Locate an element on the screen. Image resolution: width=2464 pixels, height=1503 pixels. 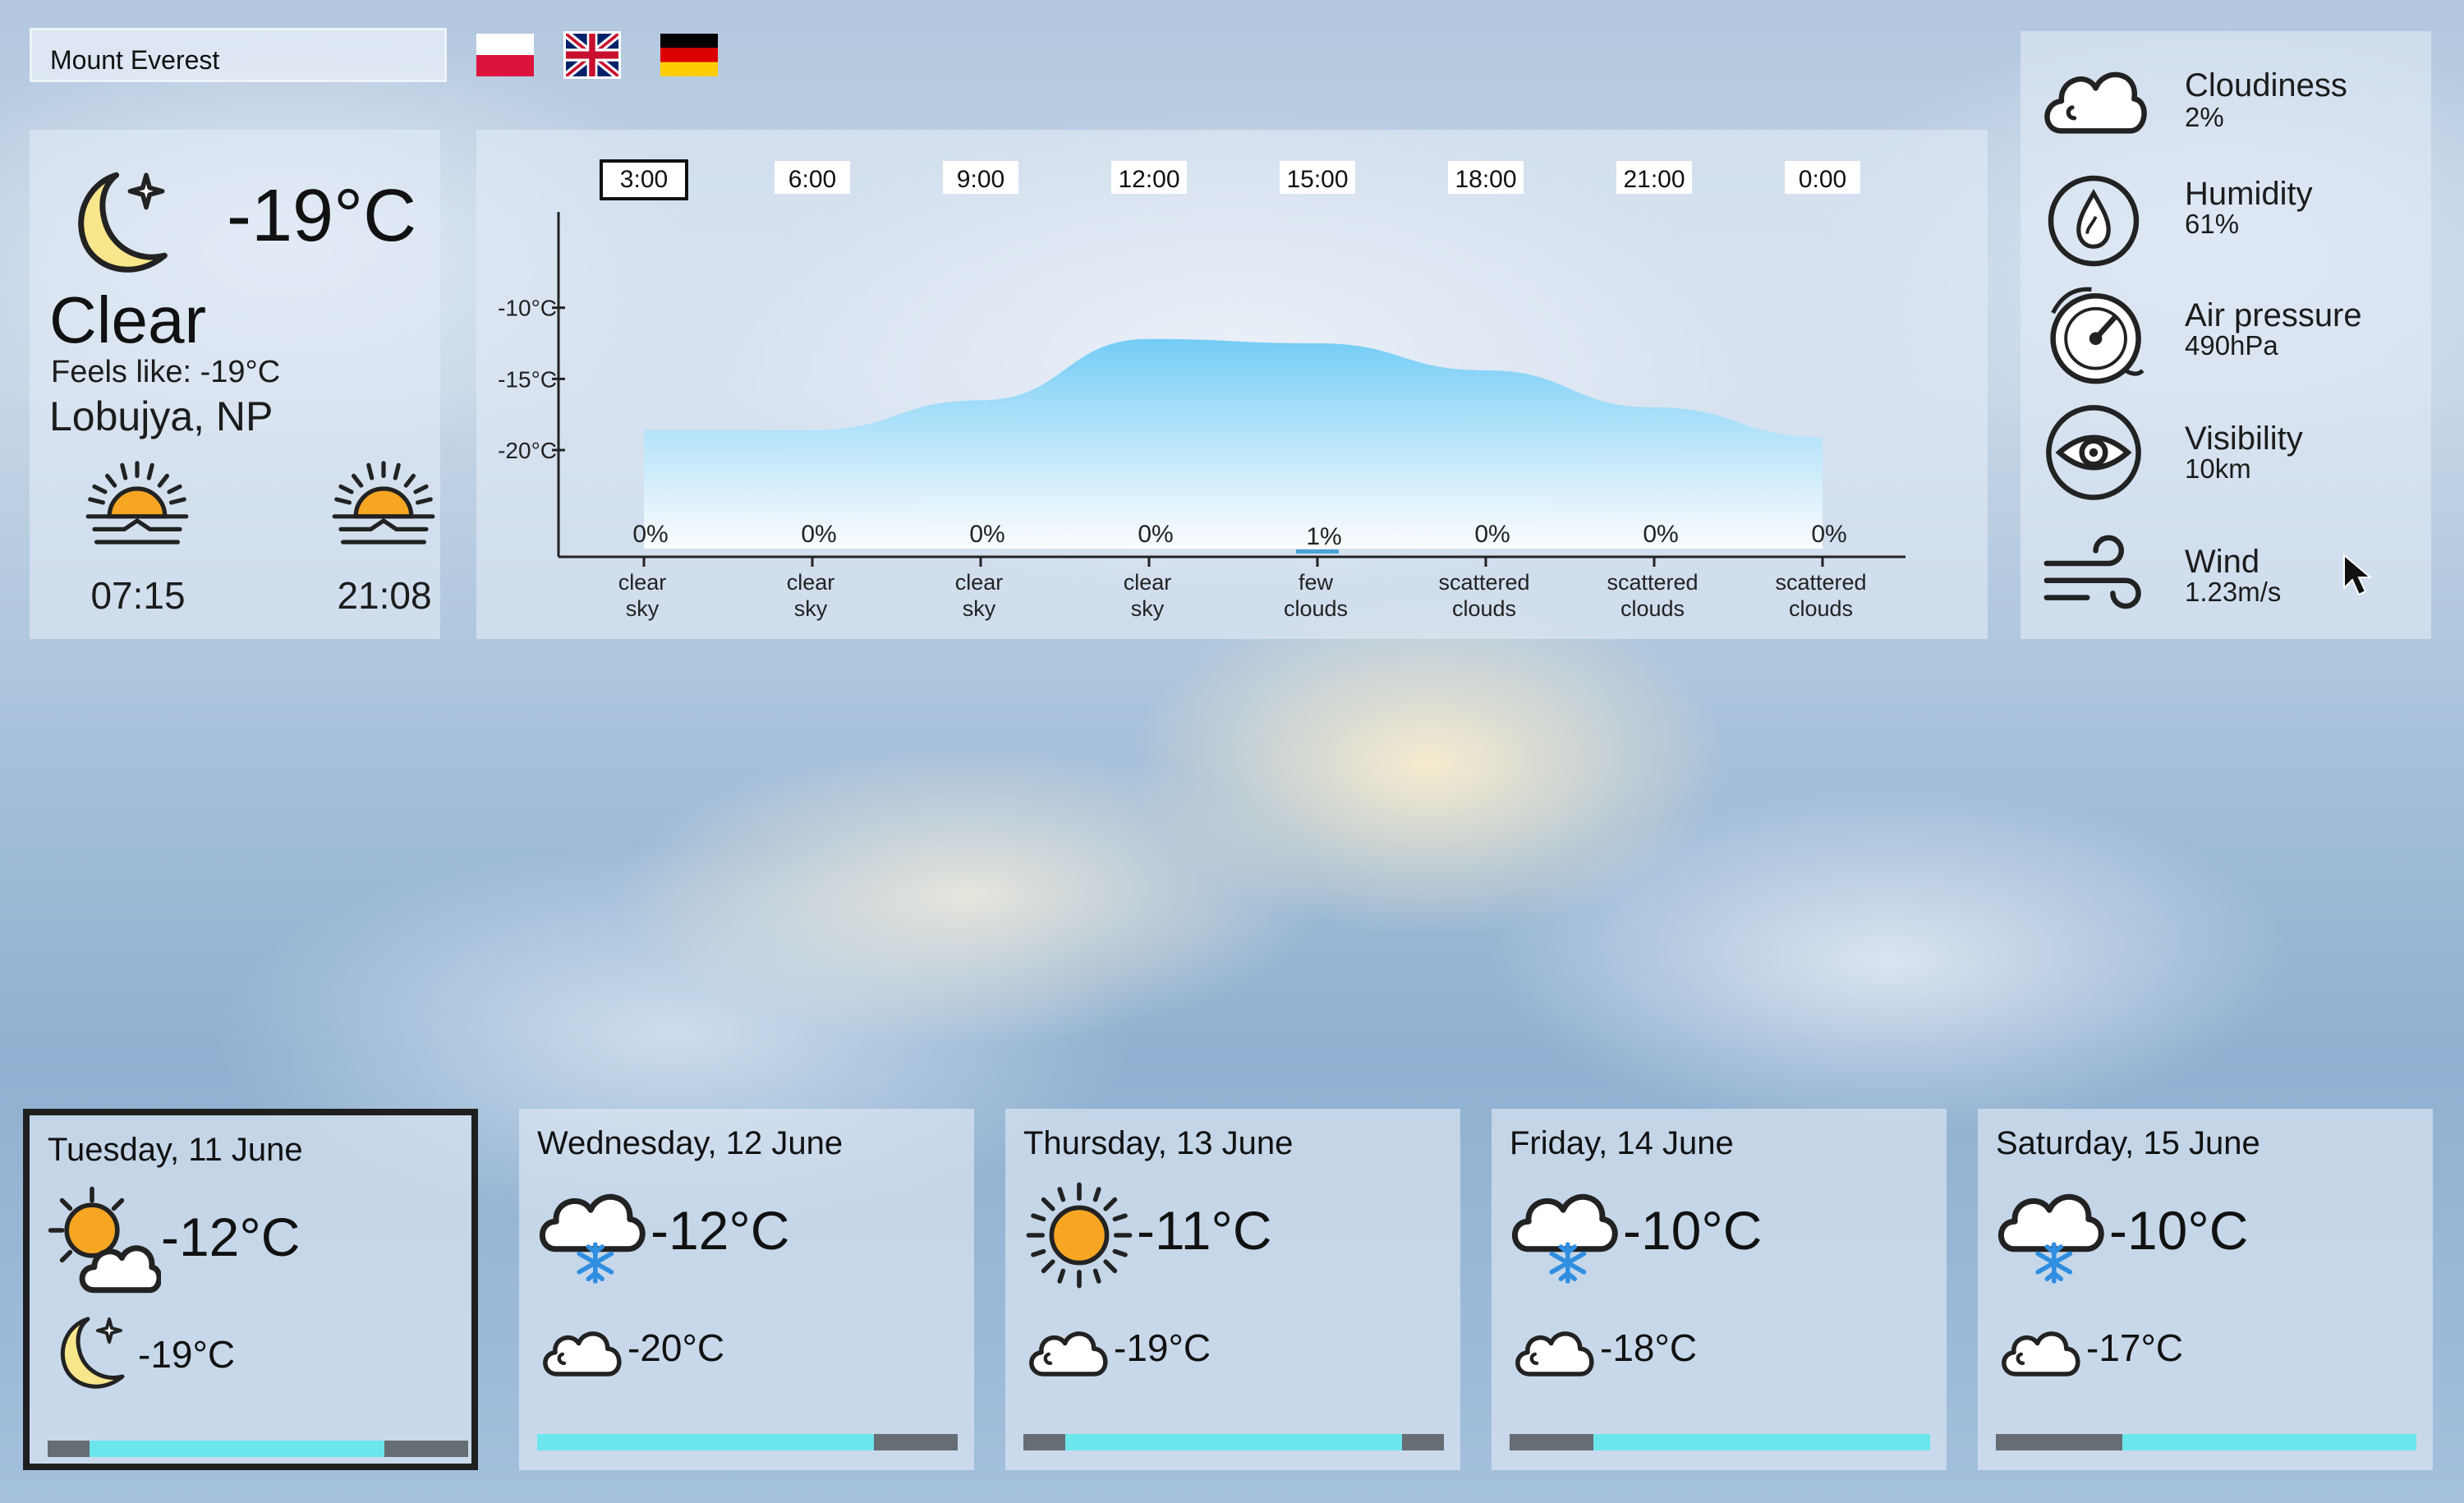
time-label: 15:00 is located at coordinates (1317, 179).